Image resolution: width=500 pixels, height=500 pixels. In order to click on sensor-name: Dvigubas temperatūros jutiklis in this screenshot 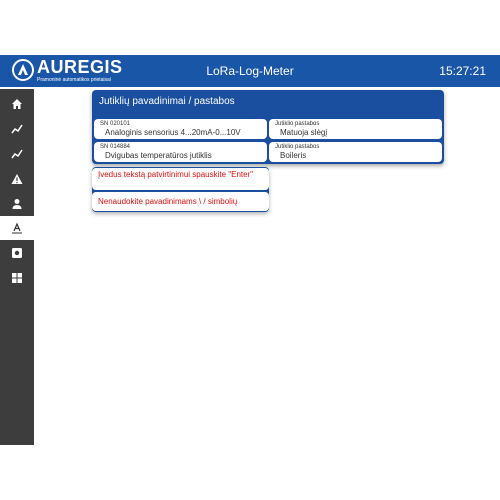, I will do `click(158, 155)`.